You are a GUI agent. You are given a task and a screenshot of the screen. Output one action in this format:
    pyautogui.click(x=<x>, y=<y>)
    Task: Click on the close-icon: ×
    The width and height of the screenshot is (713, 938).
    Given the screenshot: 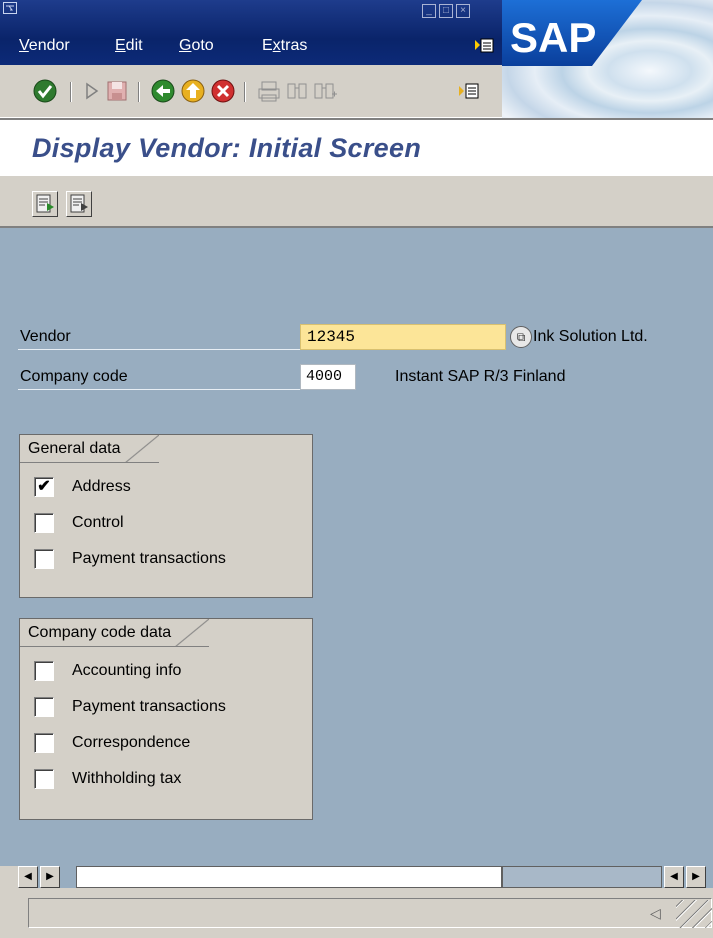 What is the action you would take?
    pyautogui.click(x=463, y=11)
    